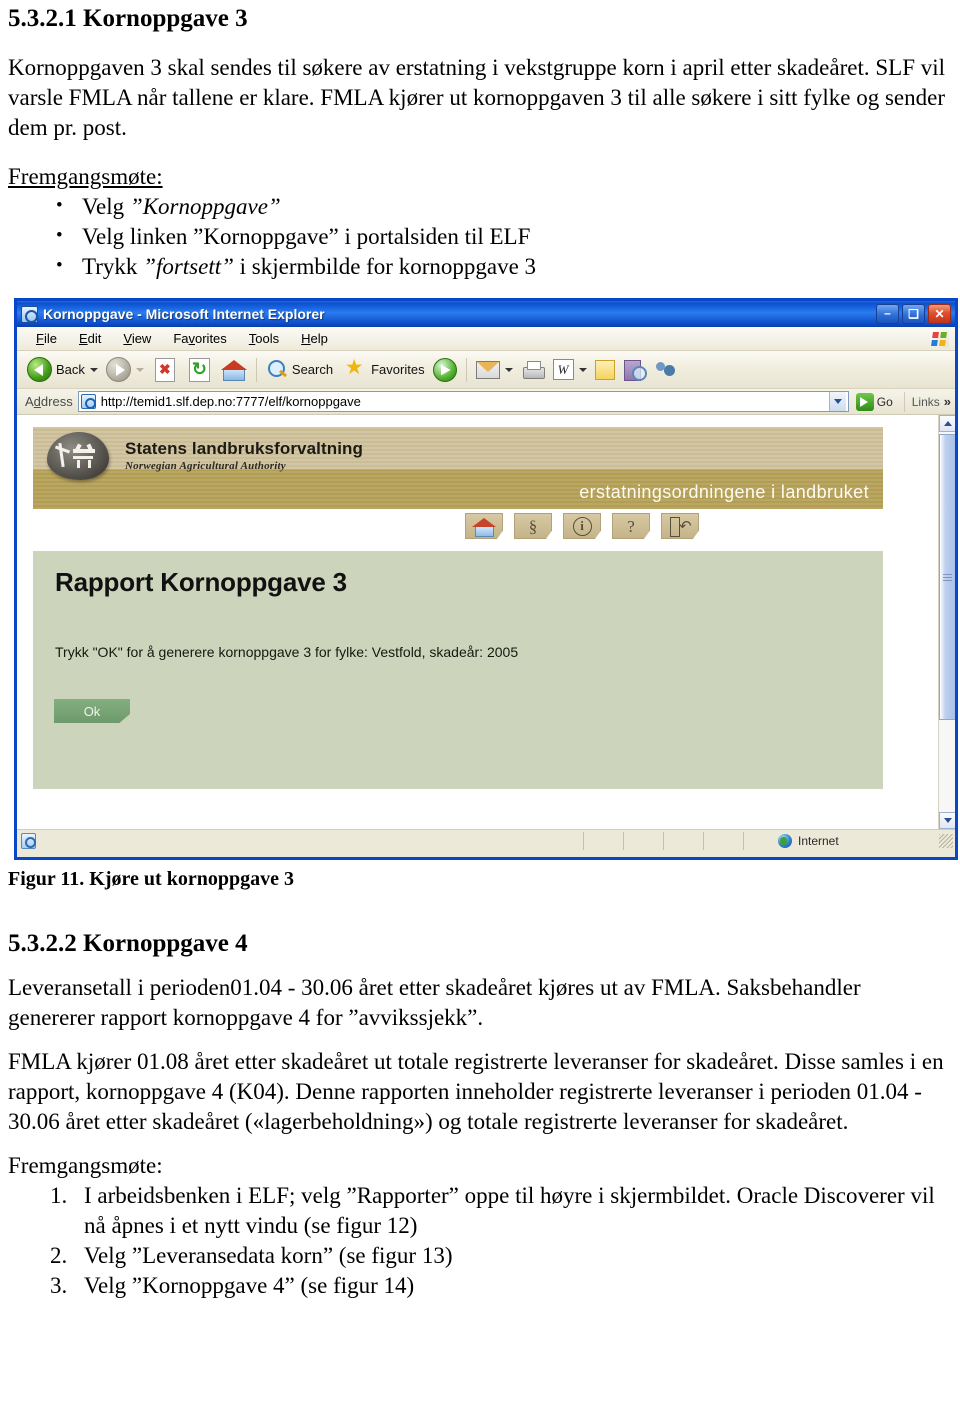 The image size is (960, 1406). What do you see at coordinates (887, 314) in the screenshot?
I see `minimize-button: –` at bounding box center [887, 314].